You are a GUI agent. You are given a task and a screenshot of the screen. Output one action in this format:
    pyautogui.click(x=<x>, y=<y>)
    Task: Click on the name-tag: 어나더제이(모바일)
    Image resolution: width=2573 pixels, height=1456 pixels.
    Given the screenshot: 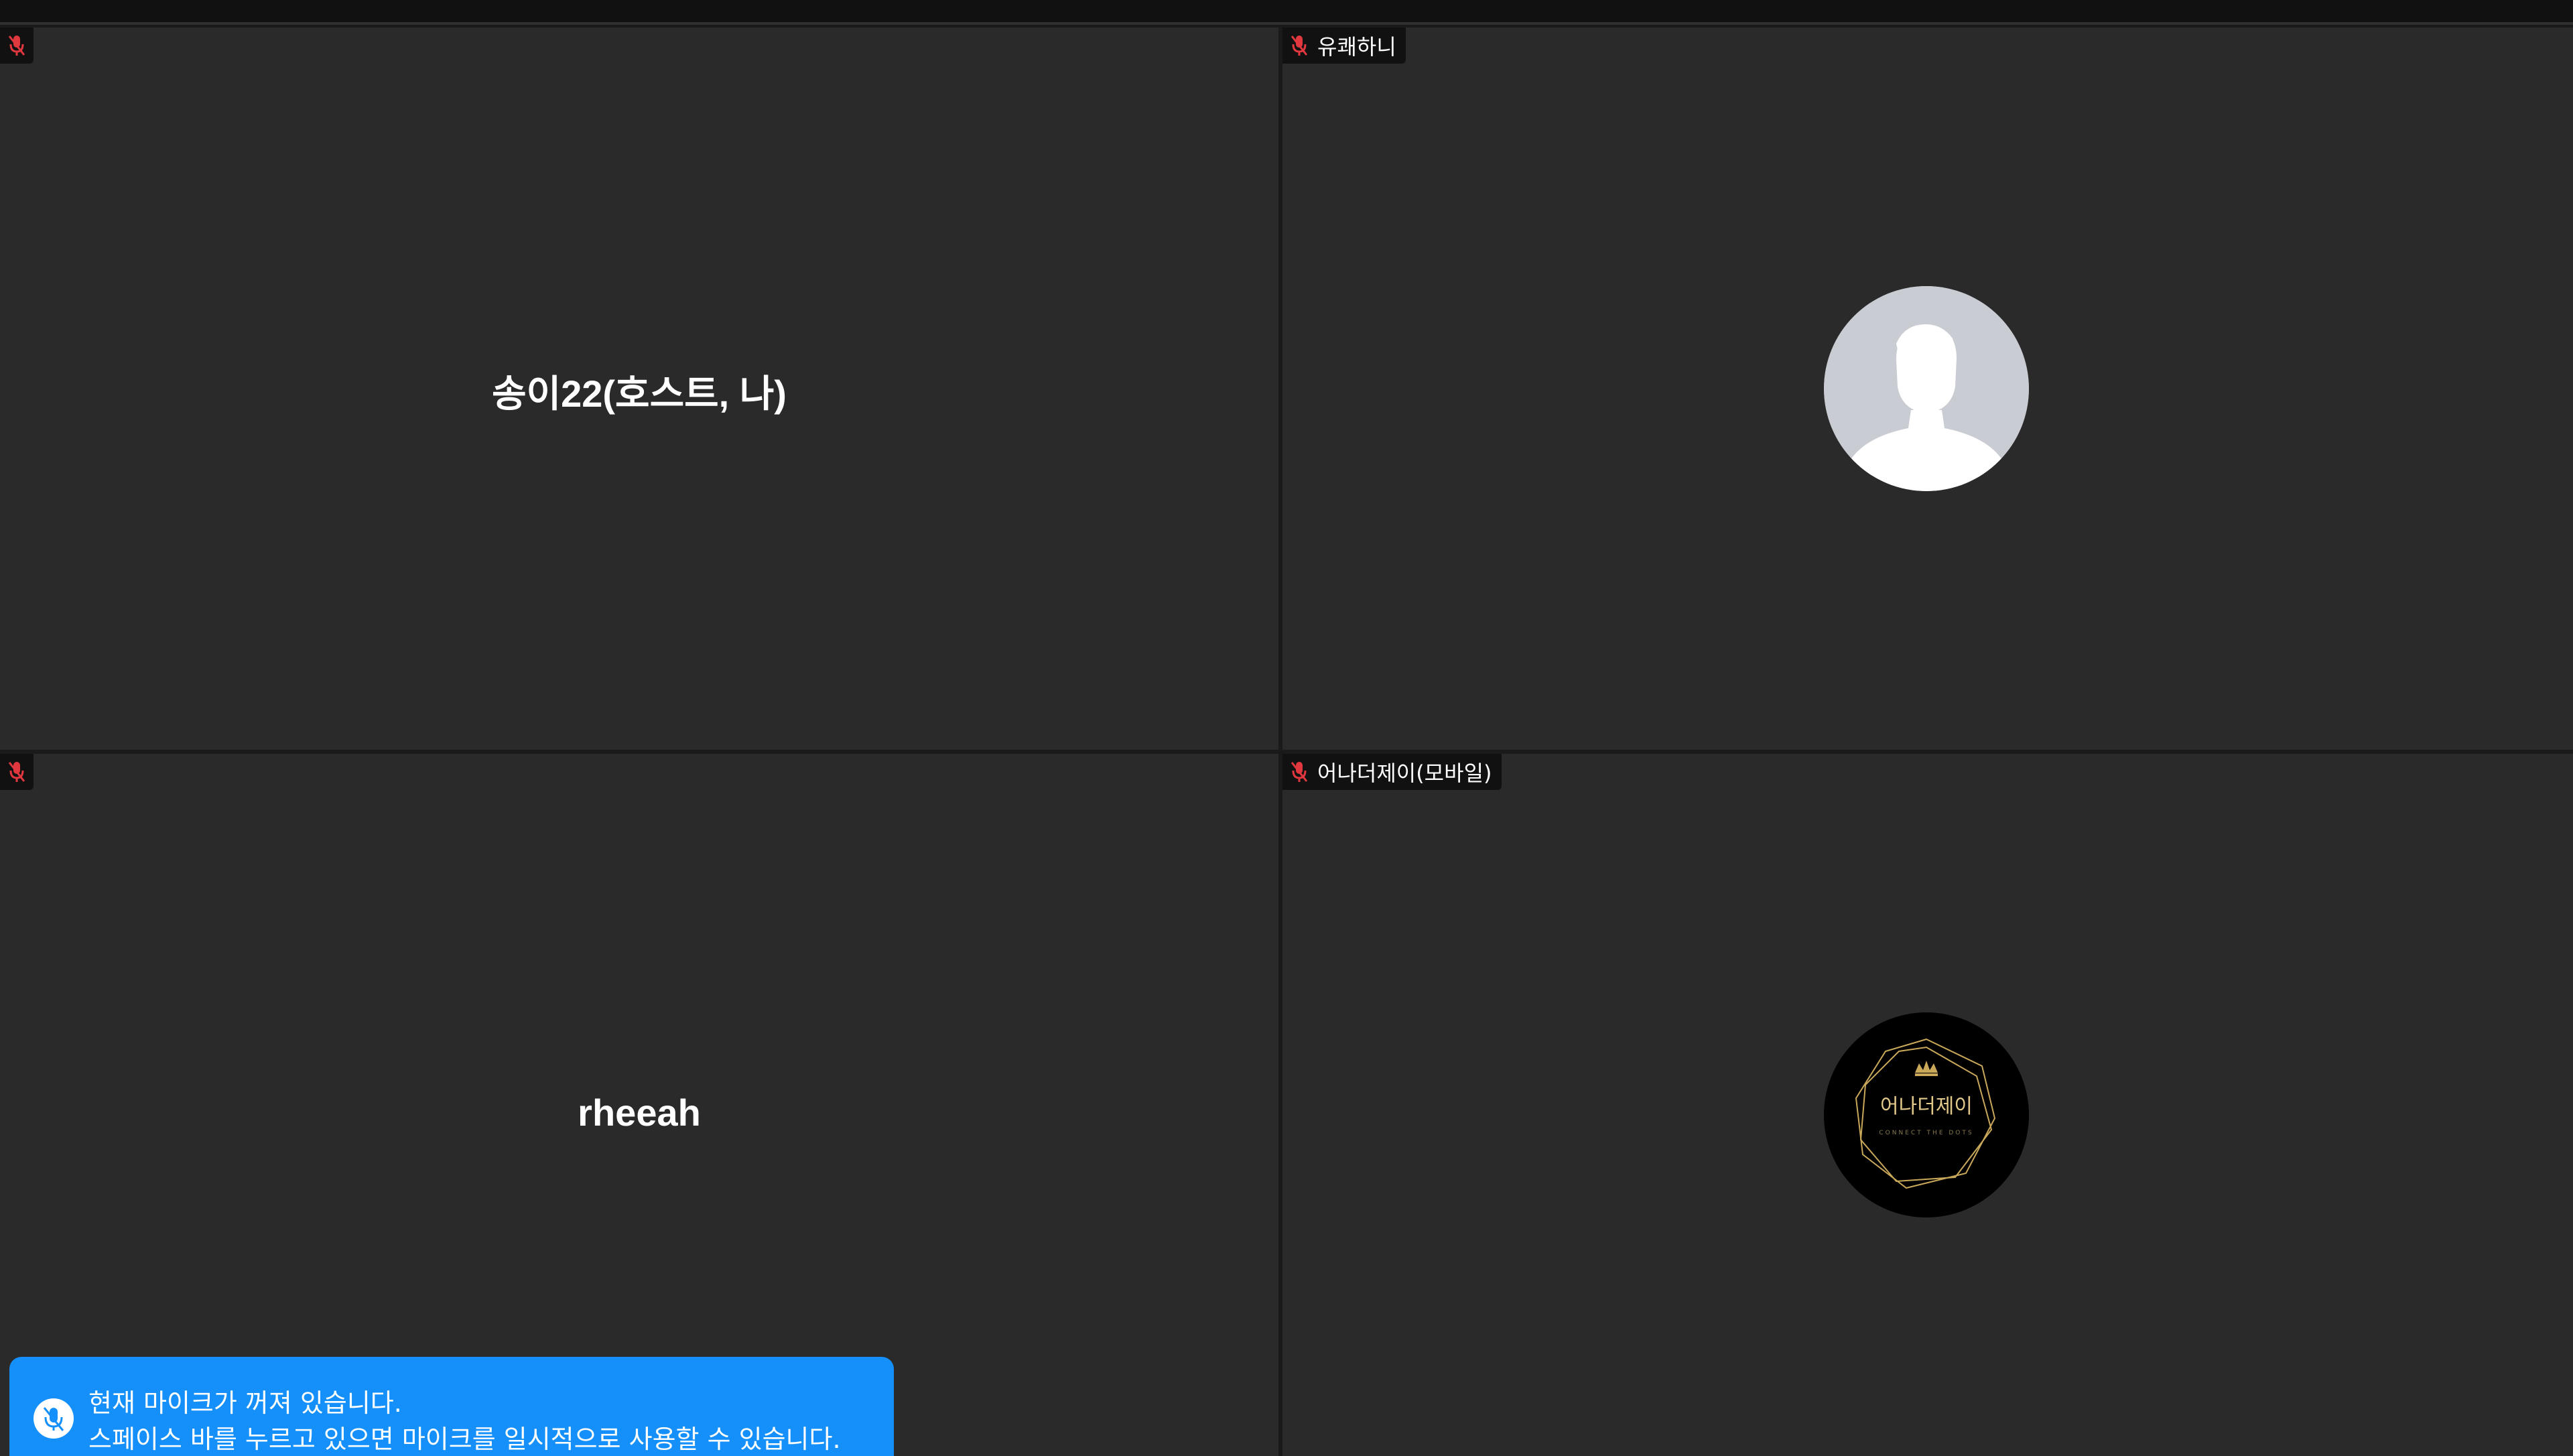 What is the action you would take?
    pyautogui.click(x=1392, y=772)
    